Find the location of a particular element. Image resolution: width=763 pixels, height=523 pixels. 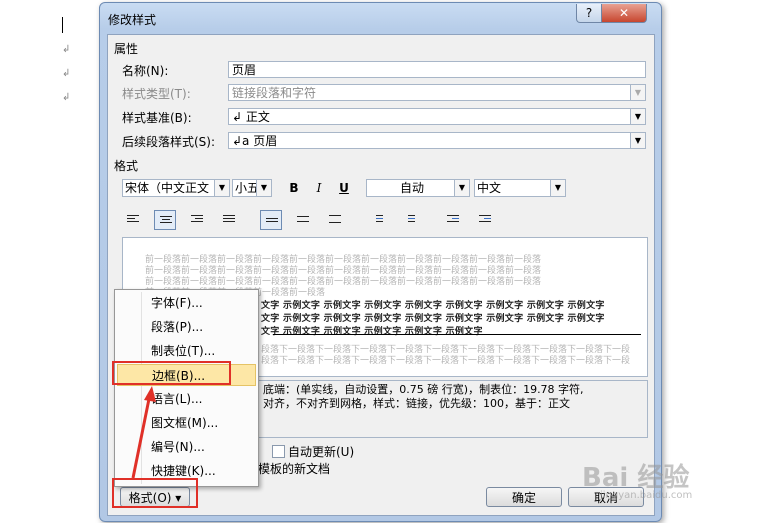

single-spacing-icon is located at coordinates (272, 221).